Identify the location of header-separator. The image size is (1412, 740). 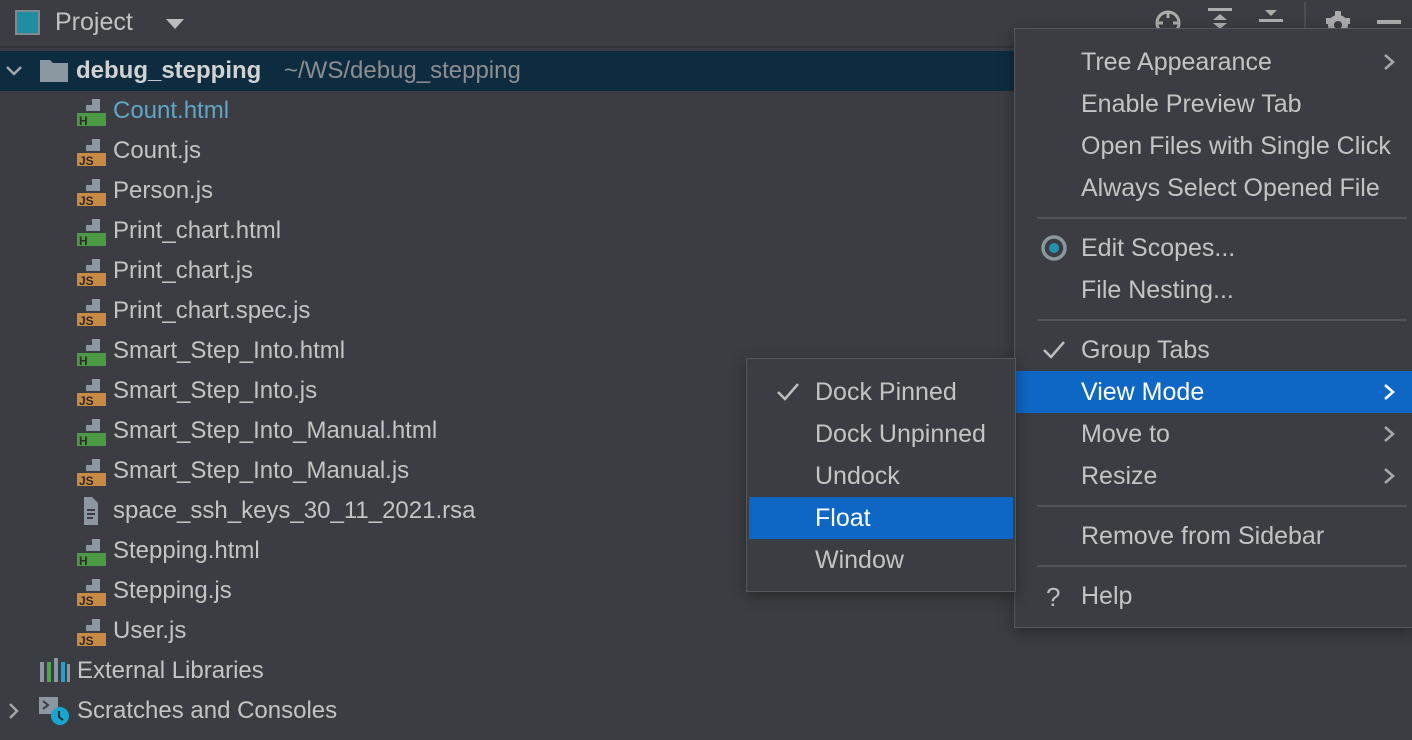
(1305, 16).